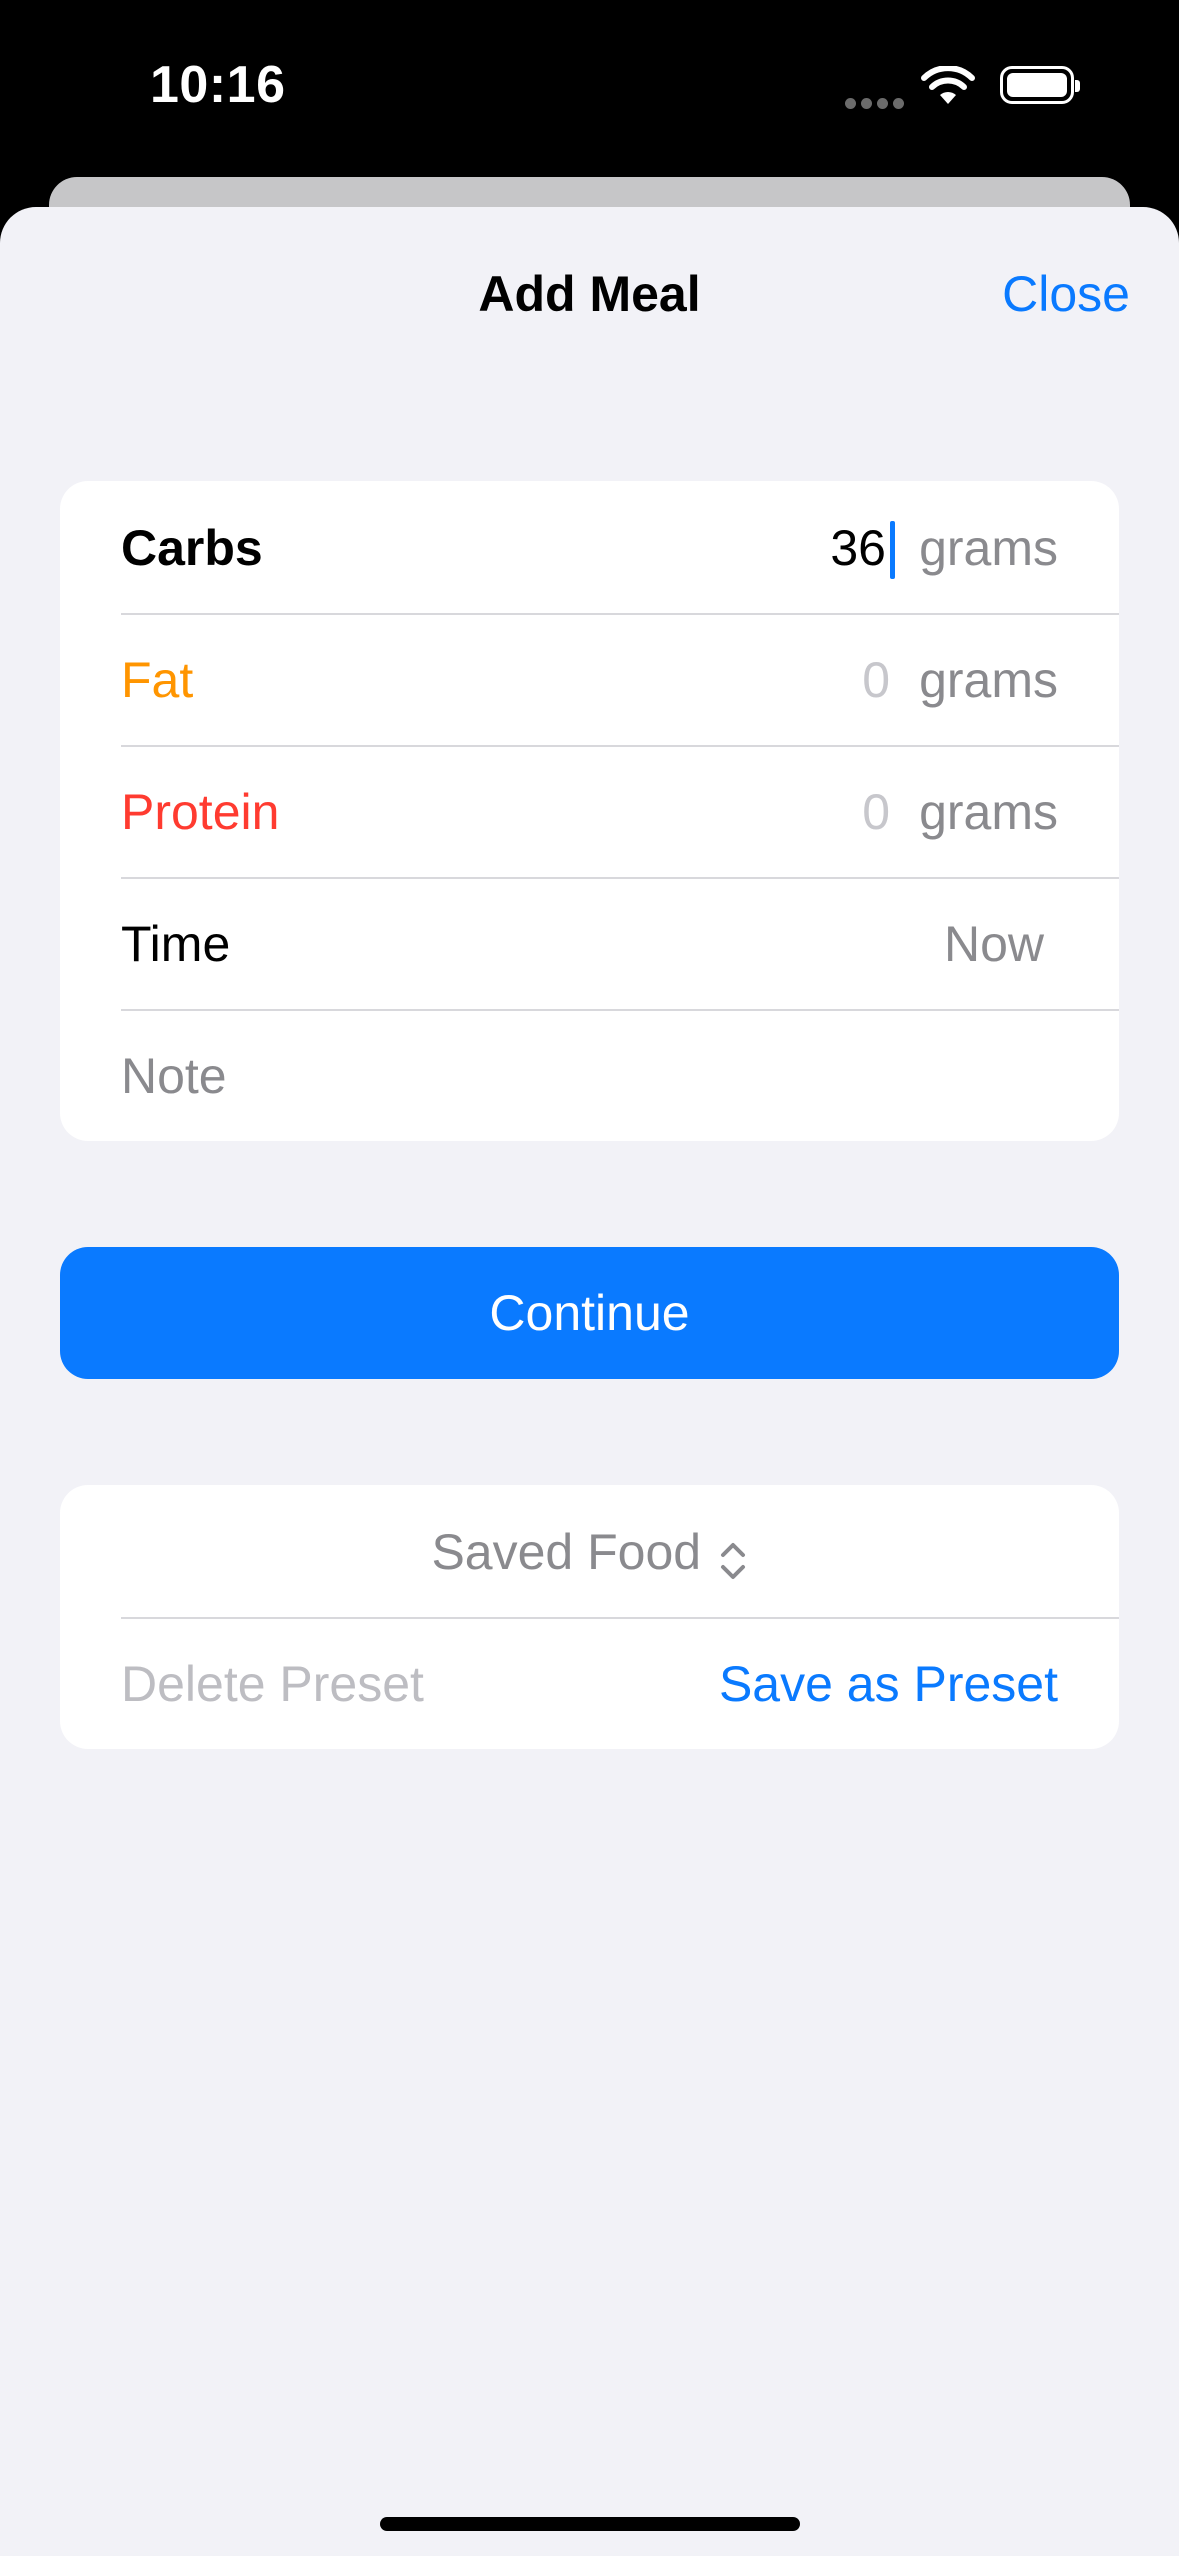 This screenshot has height=2556, width=1179. What do you see at coordinates (732, 1560) in the screenshot?
I see `chevron-up-down-icon` at bounding box center [732, 1560].